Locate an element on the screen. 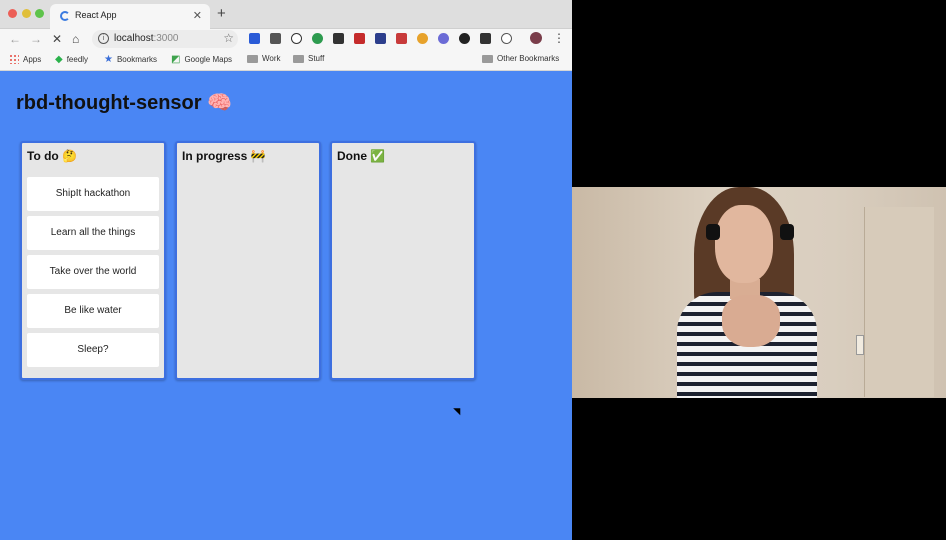  headset-left-icon is located at coordinates (713, 232).